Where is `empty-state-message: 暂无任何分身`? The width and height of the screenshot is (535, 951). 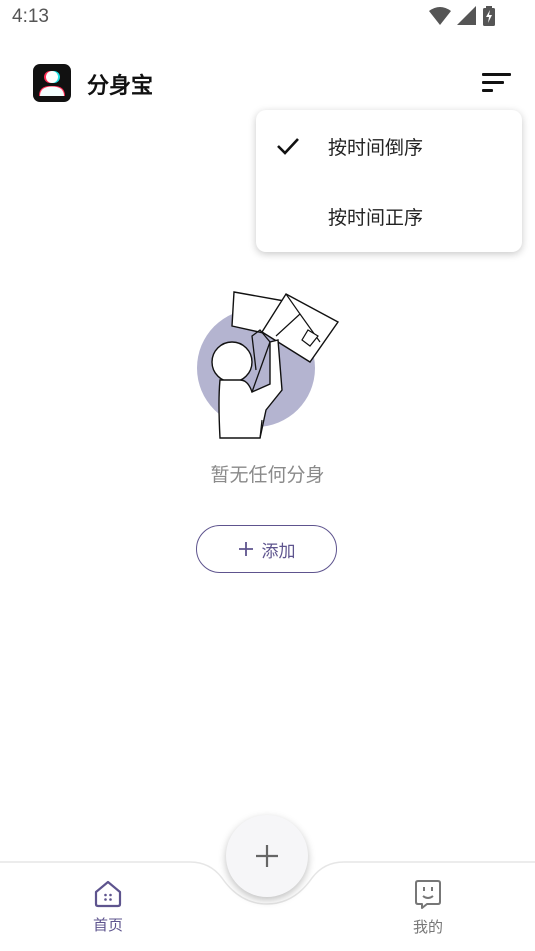
empty-state-message: 暂无任何分身 is located at coordinates (267, 475).